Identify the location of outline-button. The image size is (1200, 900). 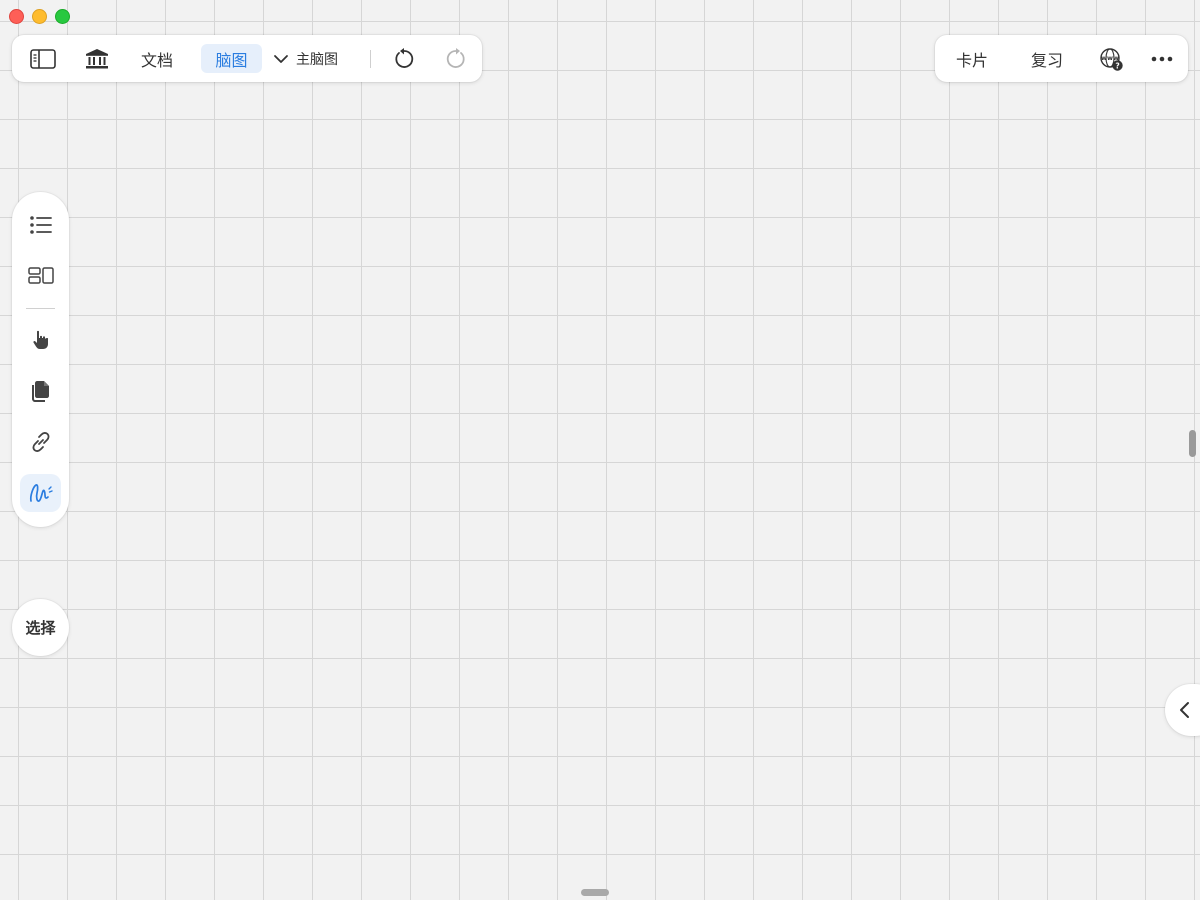
(40, 225).